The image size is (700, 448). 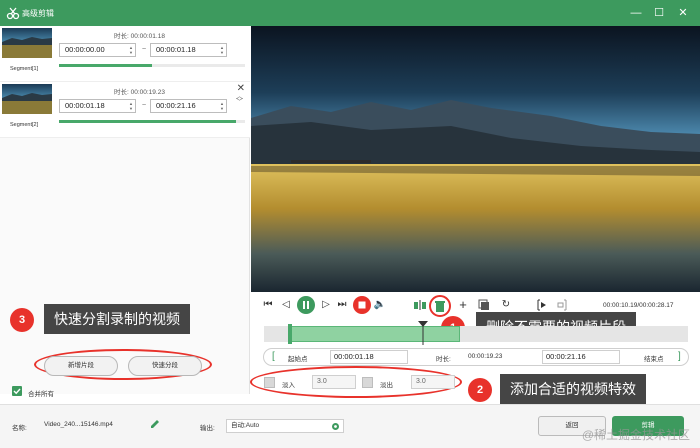 What do you see at coordinates (485, 356) in the screenshot?
I see `duration-value: 00:00:19.23` at bounding box center [485, 356].